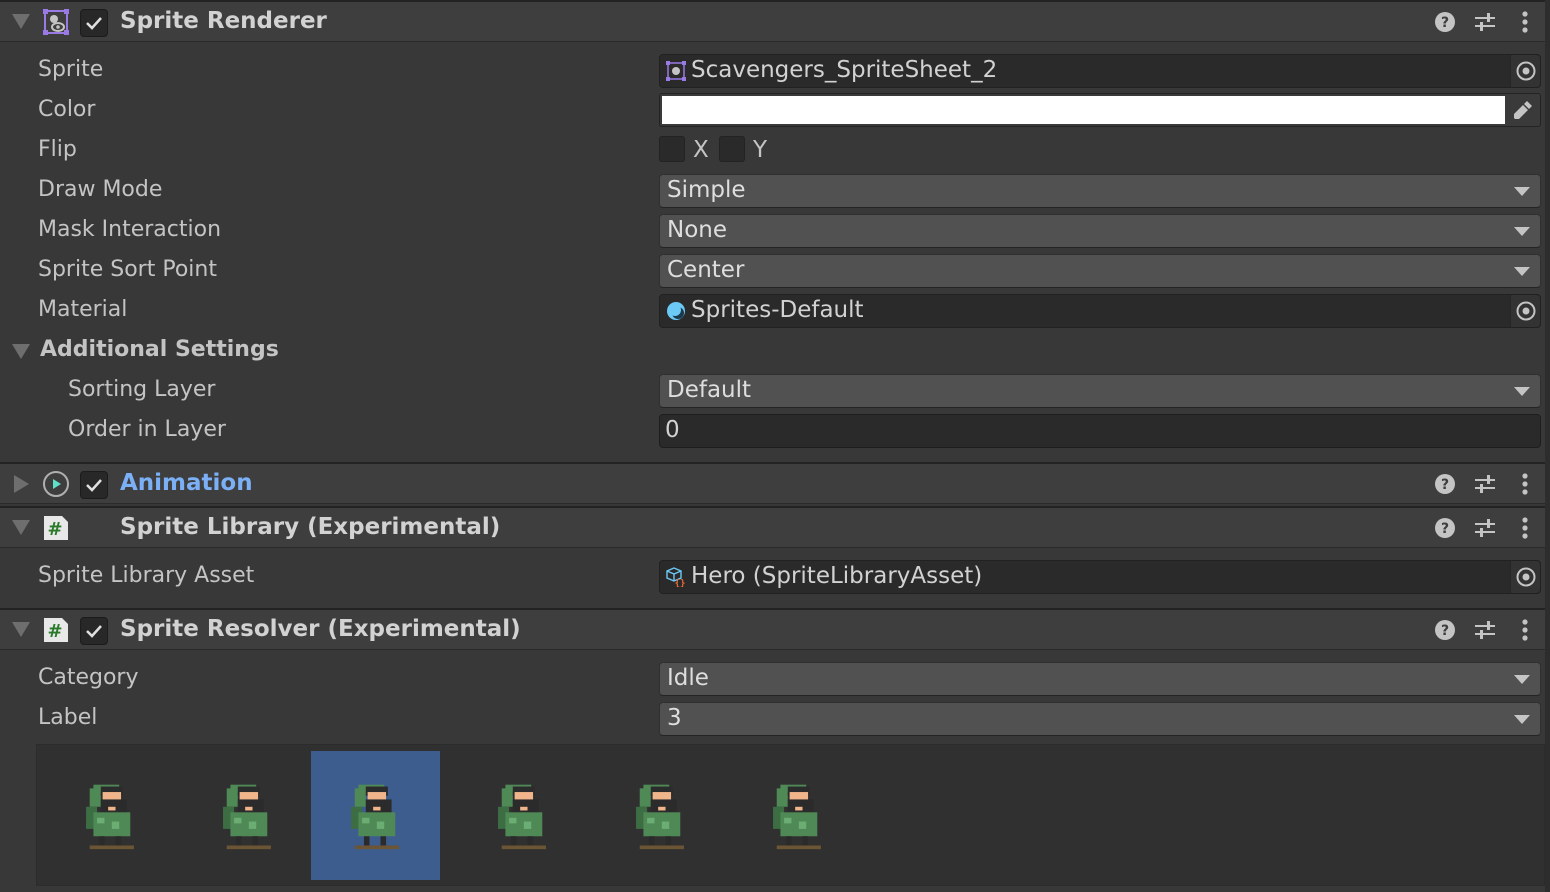 Image resolution: width=1550 pixels, height=892 pixels. I want to click on order-in-layer-row: Order in Layer 0, so click(772, 431).